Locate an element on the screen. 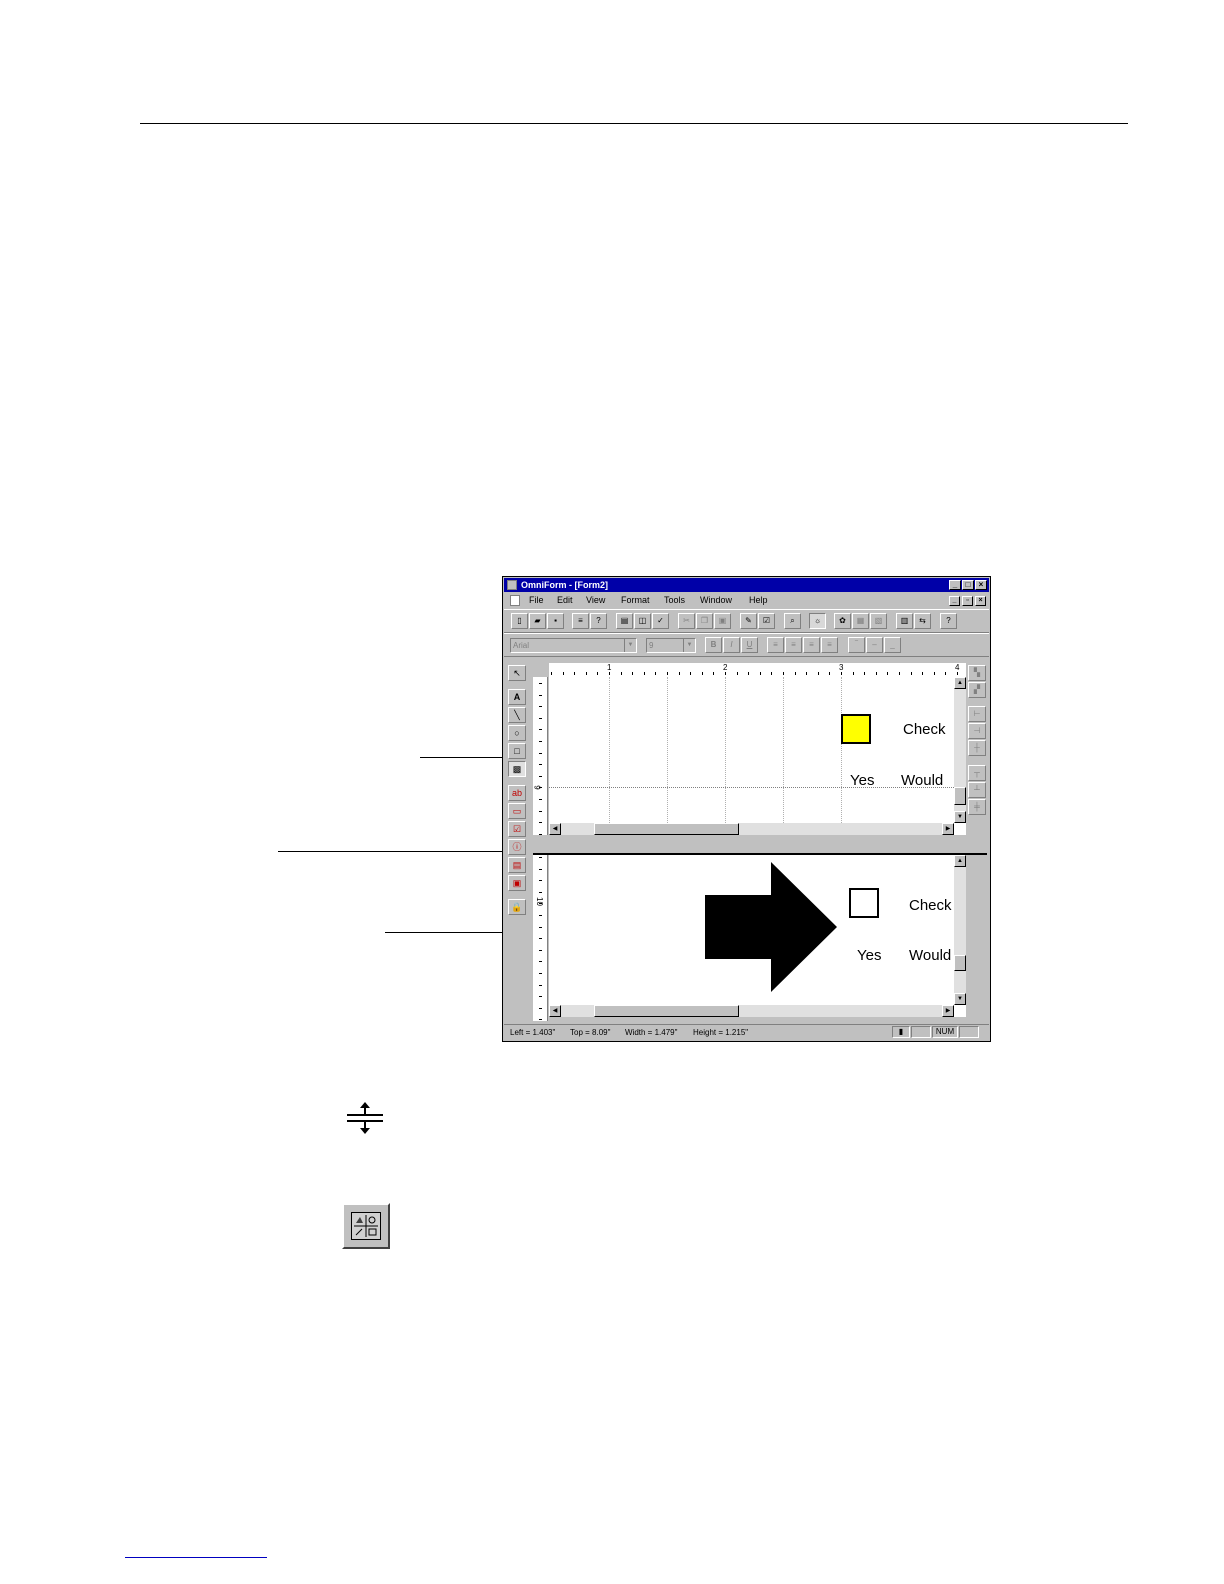  menu-edit: Edit is located at coordinates (565, 600).